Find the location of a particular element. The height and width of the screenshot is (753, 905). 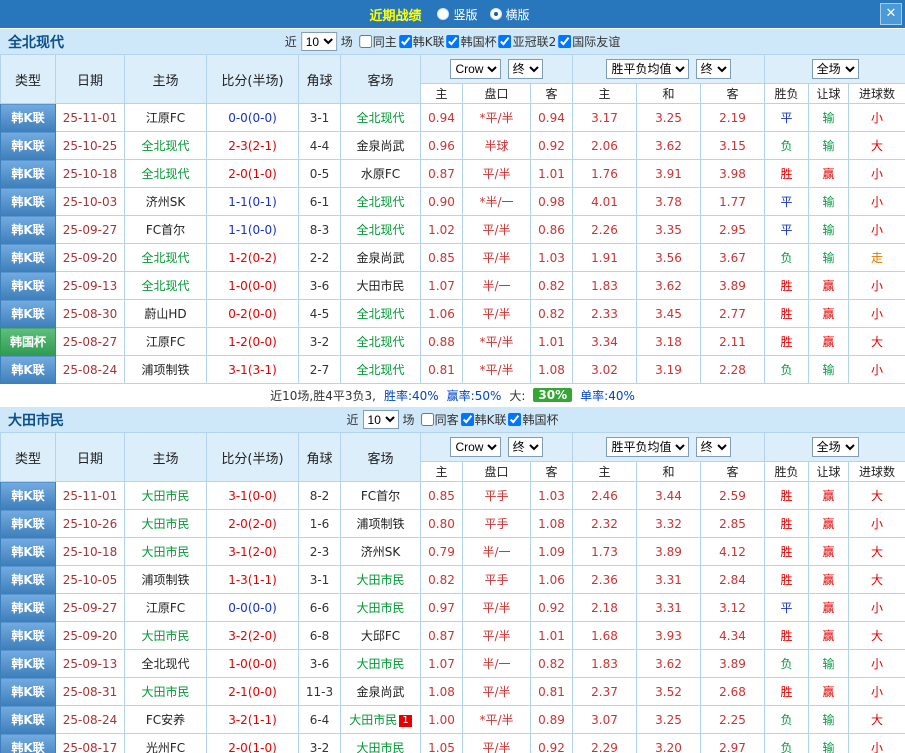

avg-home-cell: 2.29 is located at coordinates (605, 743).